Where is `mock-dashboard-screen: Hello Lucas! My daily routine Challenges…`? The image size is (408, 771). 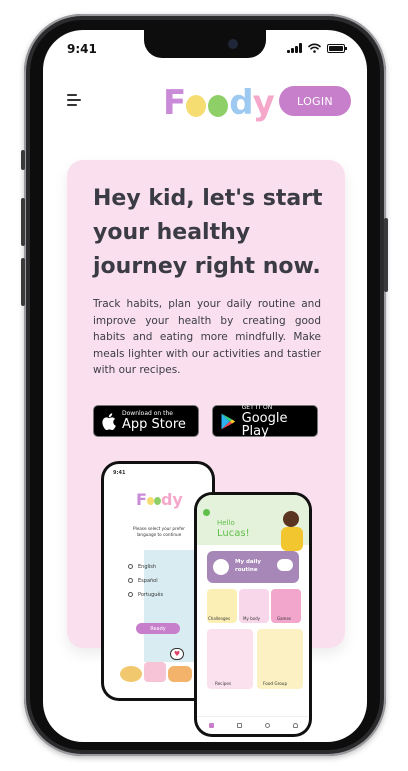 mock-dashboard-screen: Hello Lucas! My daily routine Challenges… is located at coordinates (253, 614).